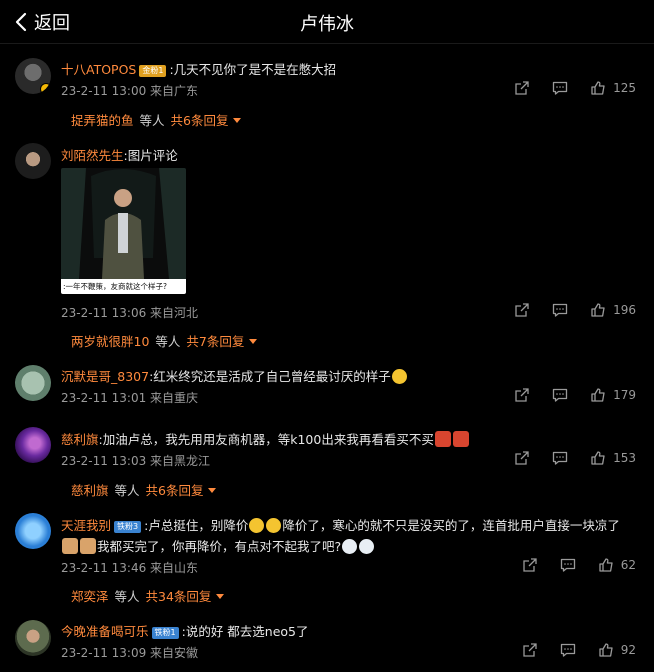  I want to click on like-button: 92, so click(617, 650).